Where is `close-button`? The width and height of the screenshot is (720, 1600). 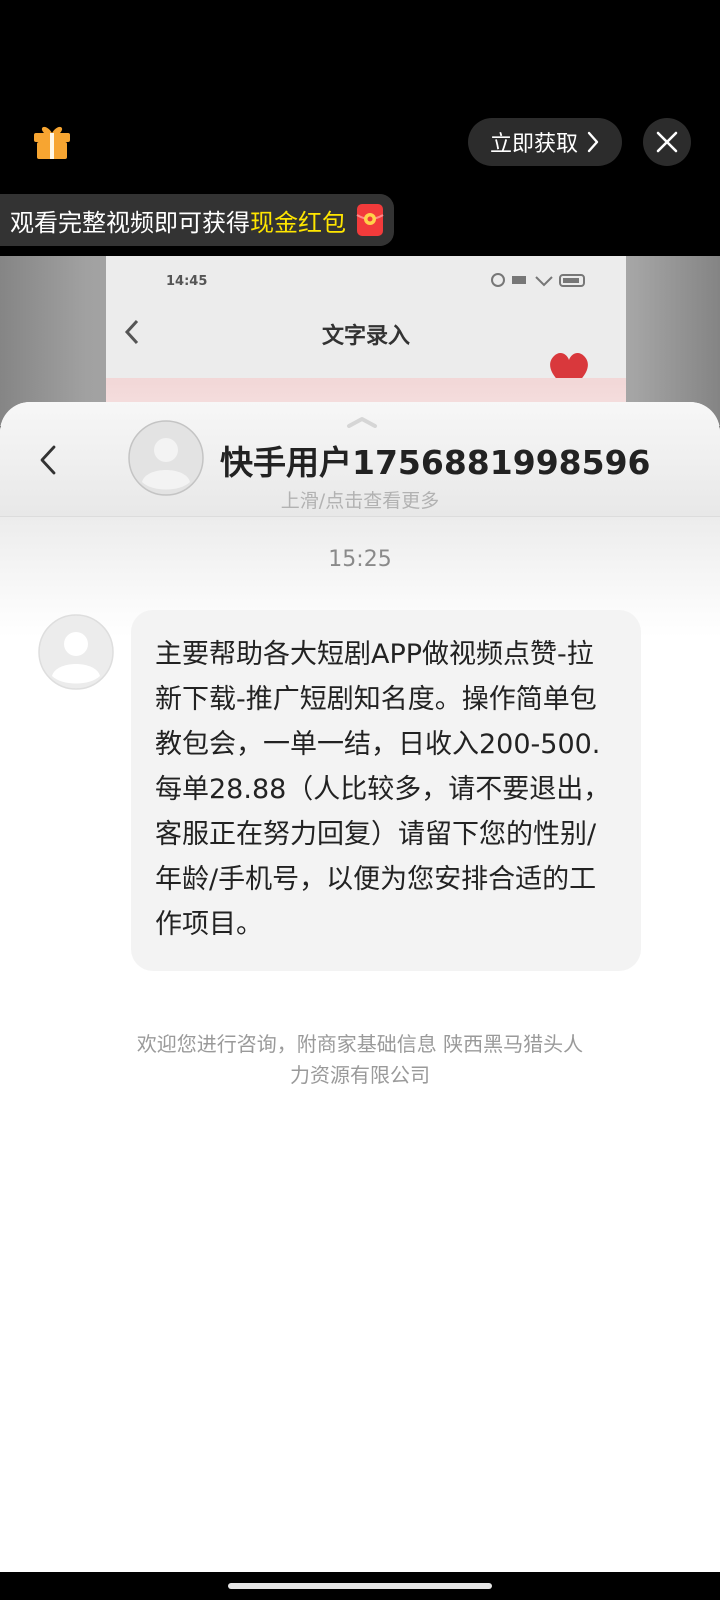
close-button is located at coordinates (667, 142).